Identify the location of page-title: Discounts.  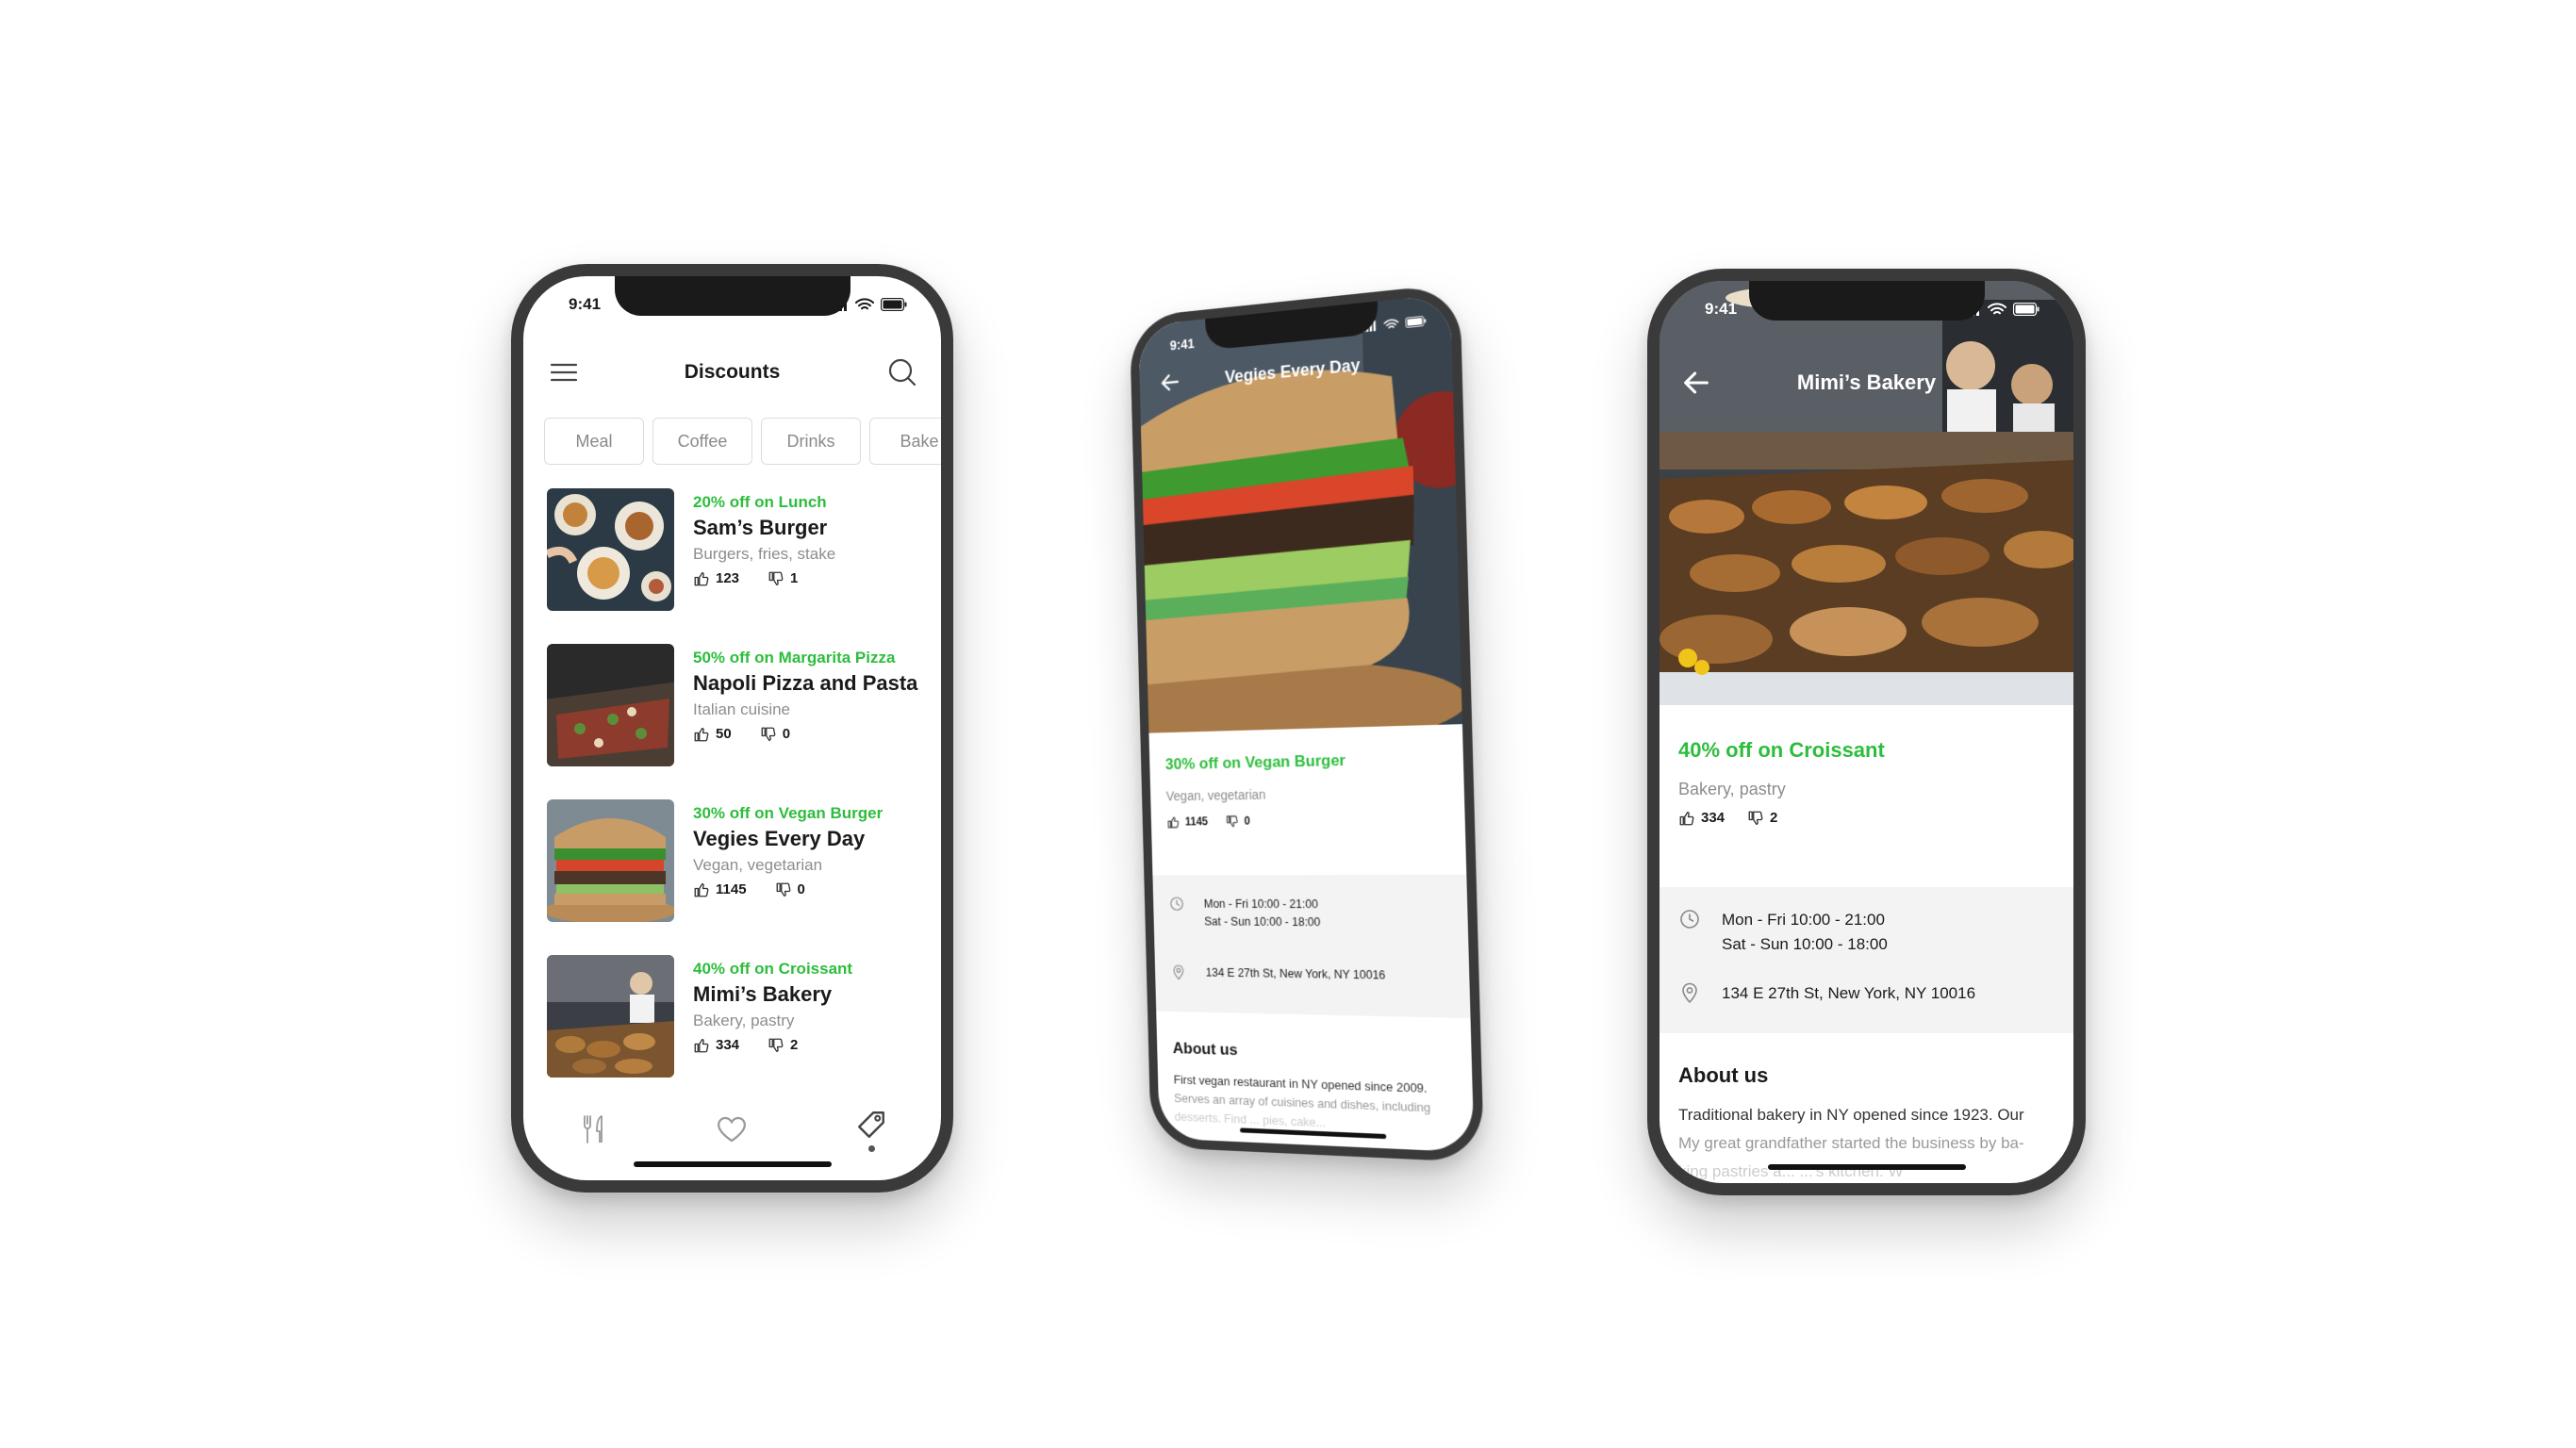
(732, 372).